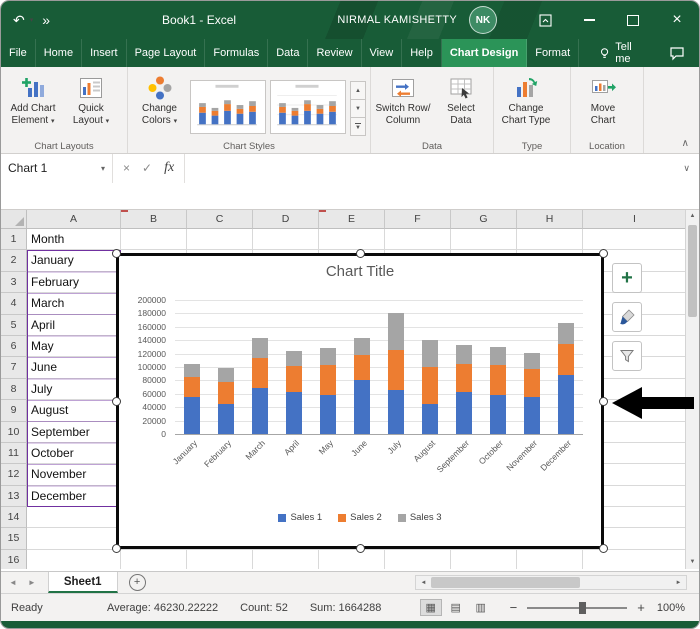 Image resolution: width=700 pixels, height=629 pixels. Describe the element at coordinates (14, 304) in the screenshot. I see `row-header-4: 4` at that location.